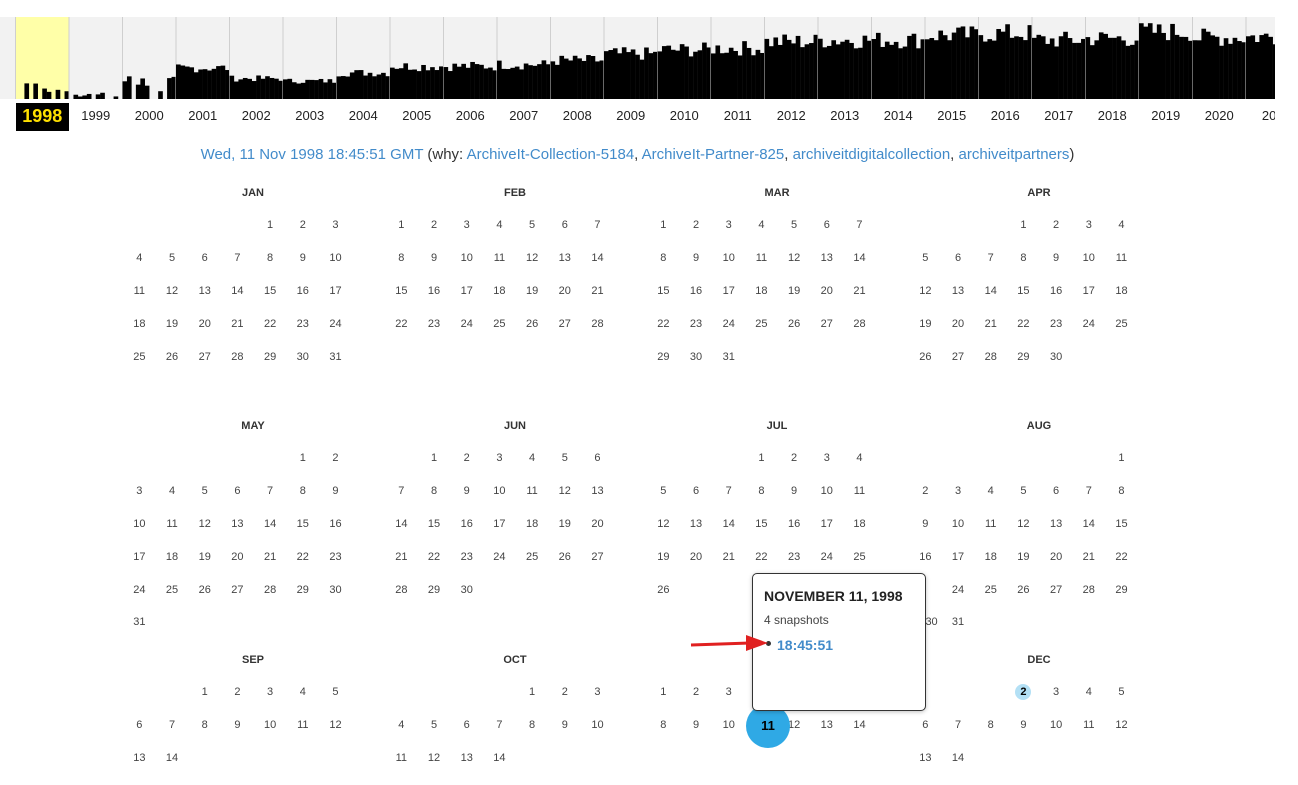 The image size is (1298, 785). What do you see at coordinates (310, 117) in the screenshot?
I see `year-2003: 2003` at bounding box center [310, 117].